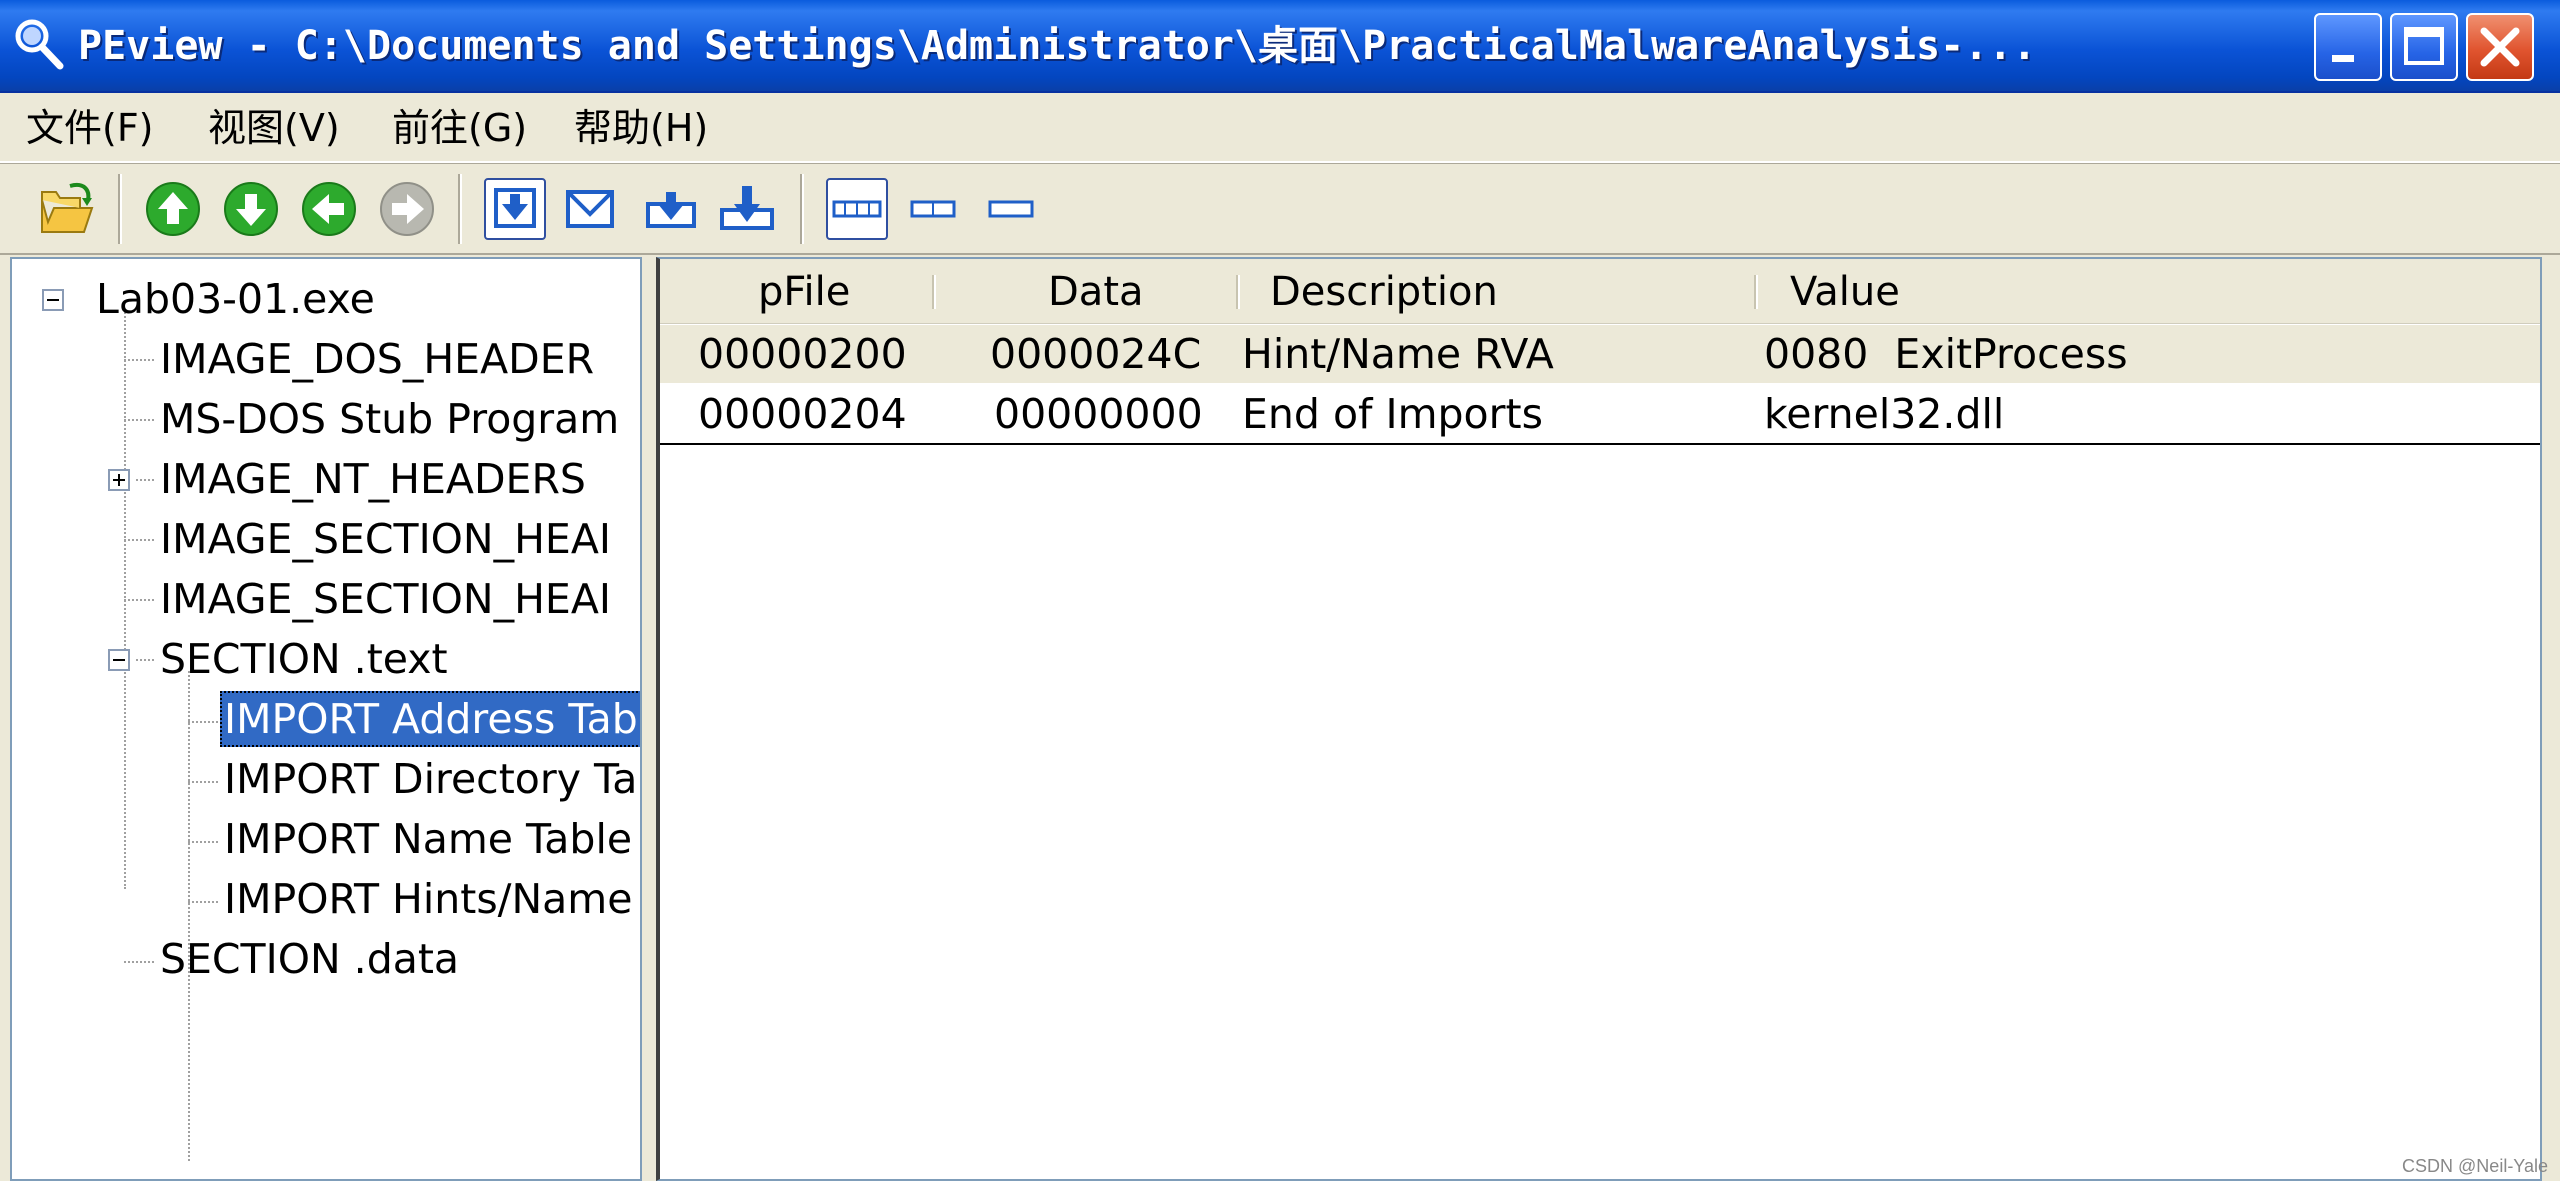 The height and width of the screenshot is (1181, 2560). I want to click on view-byte-icon, so click(515, 208).